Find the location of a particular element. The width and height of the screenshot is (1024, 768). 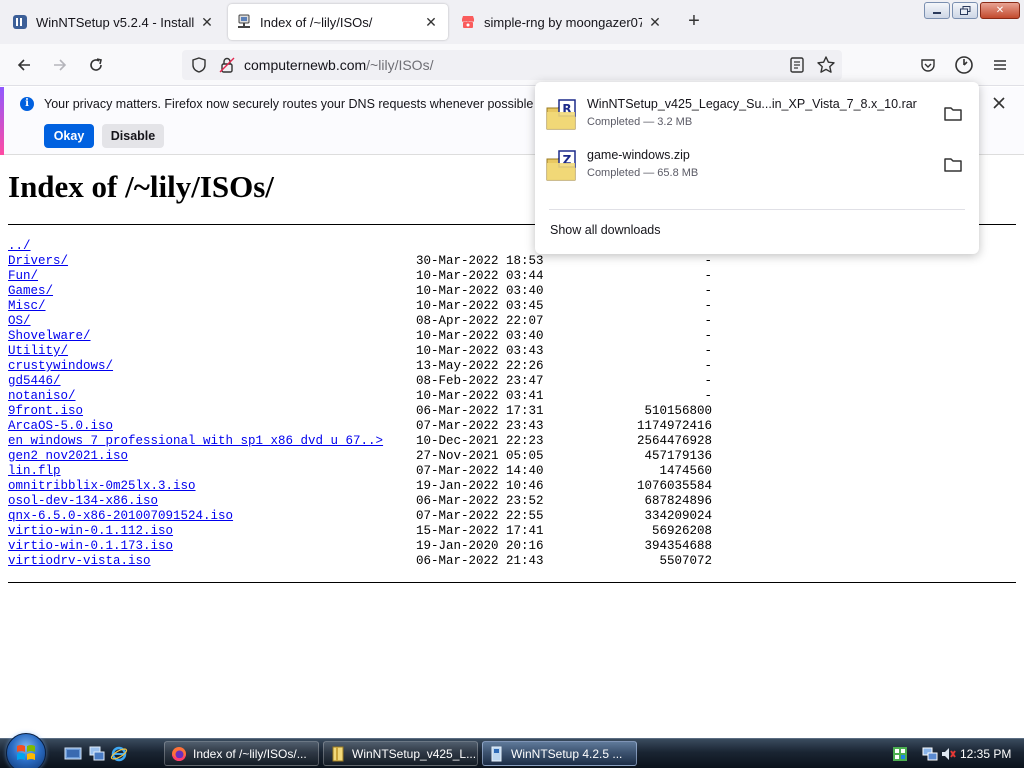

file-link: ArcaOS-5.0.iso is located at coordinates (60, 426).